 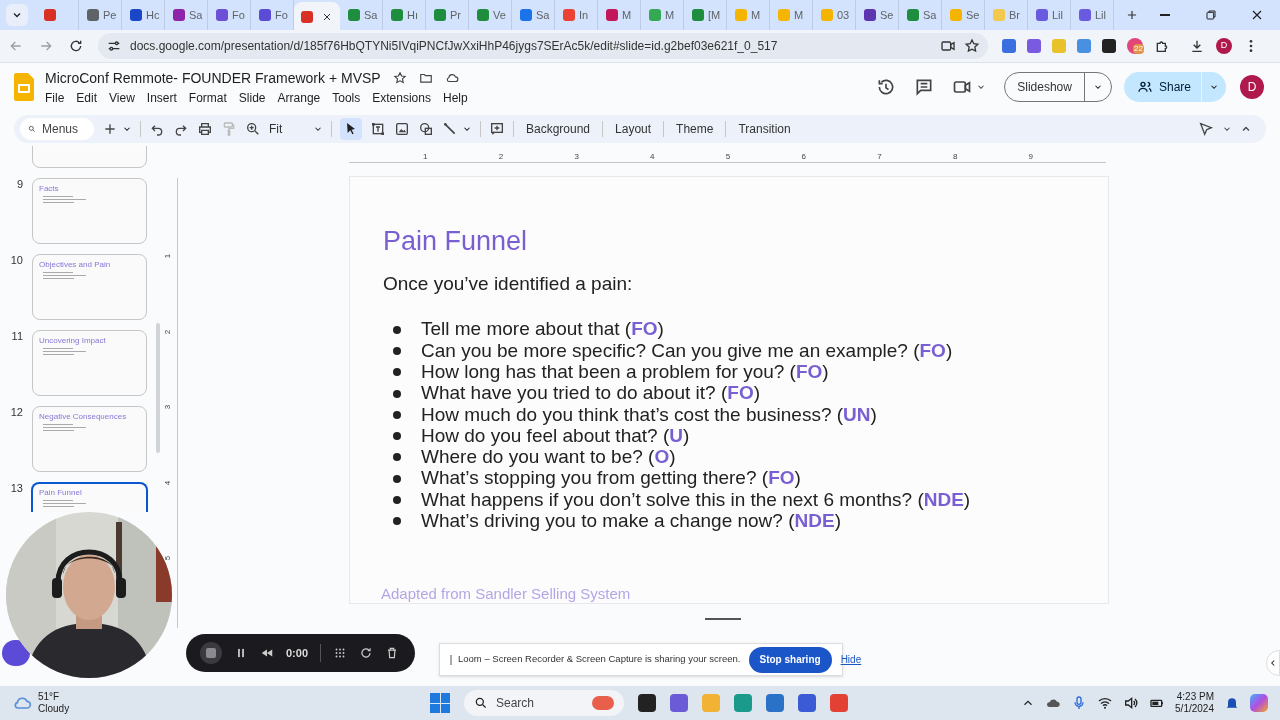 What do you see at coordinates (122, 97) in the screenshot?
I see `menu-item: View` at bounding box center [122, 97].